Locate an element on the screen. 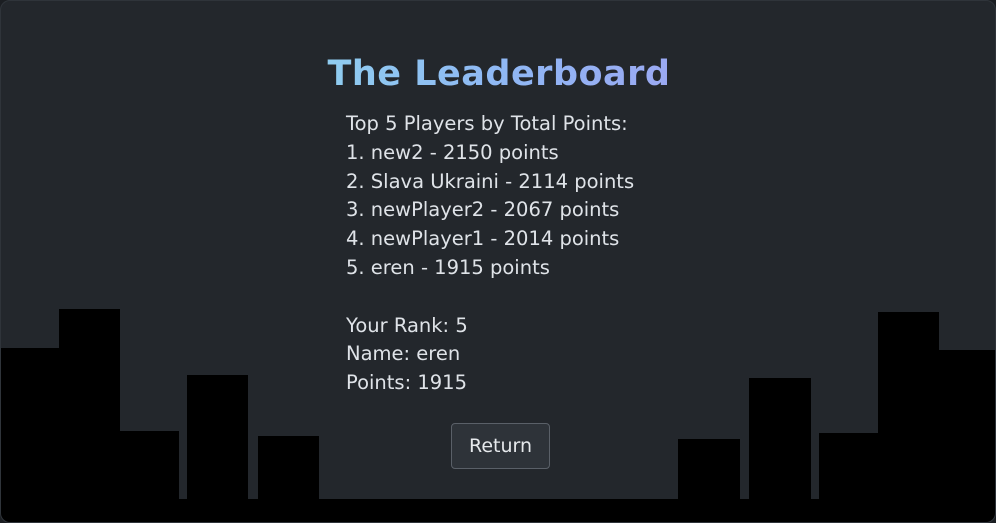 Image resolution: width=996 pixels, height=523 pixels. your-points: Points: 1915 is located at coordinates (406, 383).